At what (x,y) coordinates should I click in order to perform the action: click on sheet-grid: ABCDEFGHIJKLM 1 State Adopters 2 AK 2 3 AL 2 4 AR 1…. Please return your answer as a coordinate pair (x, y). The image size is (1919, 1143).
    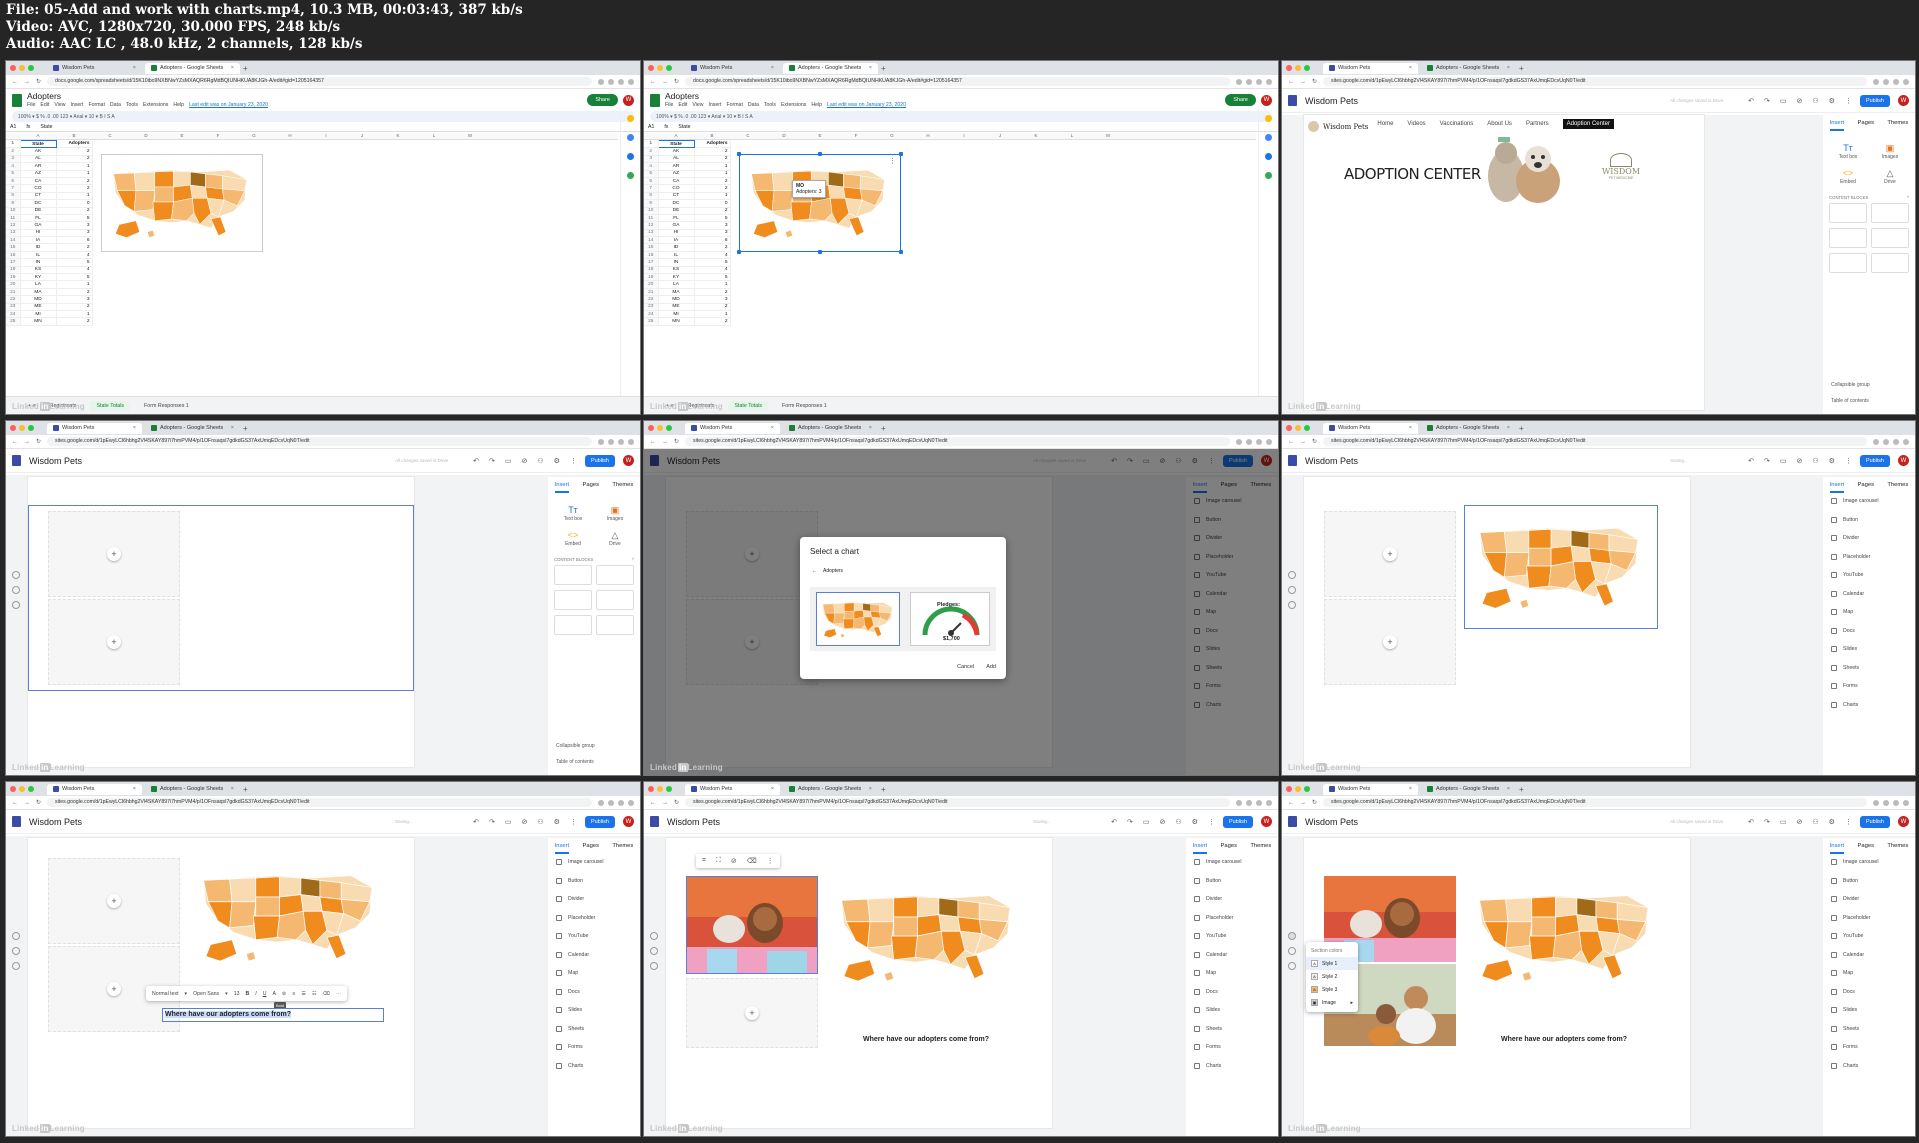
    Looking at the image, I should click on (950, 264).